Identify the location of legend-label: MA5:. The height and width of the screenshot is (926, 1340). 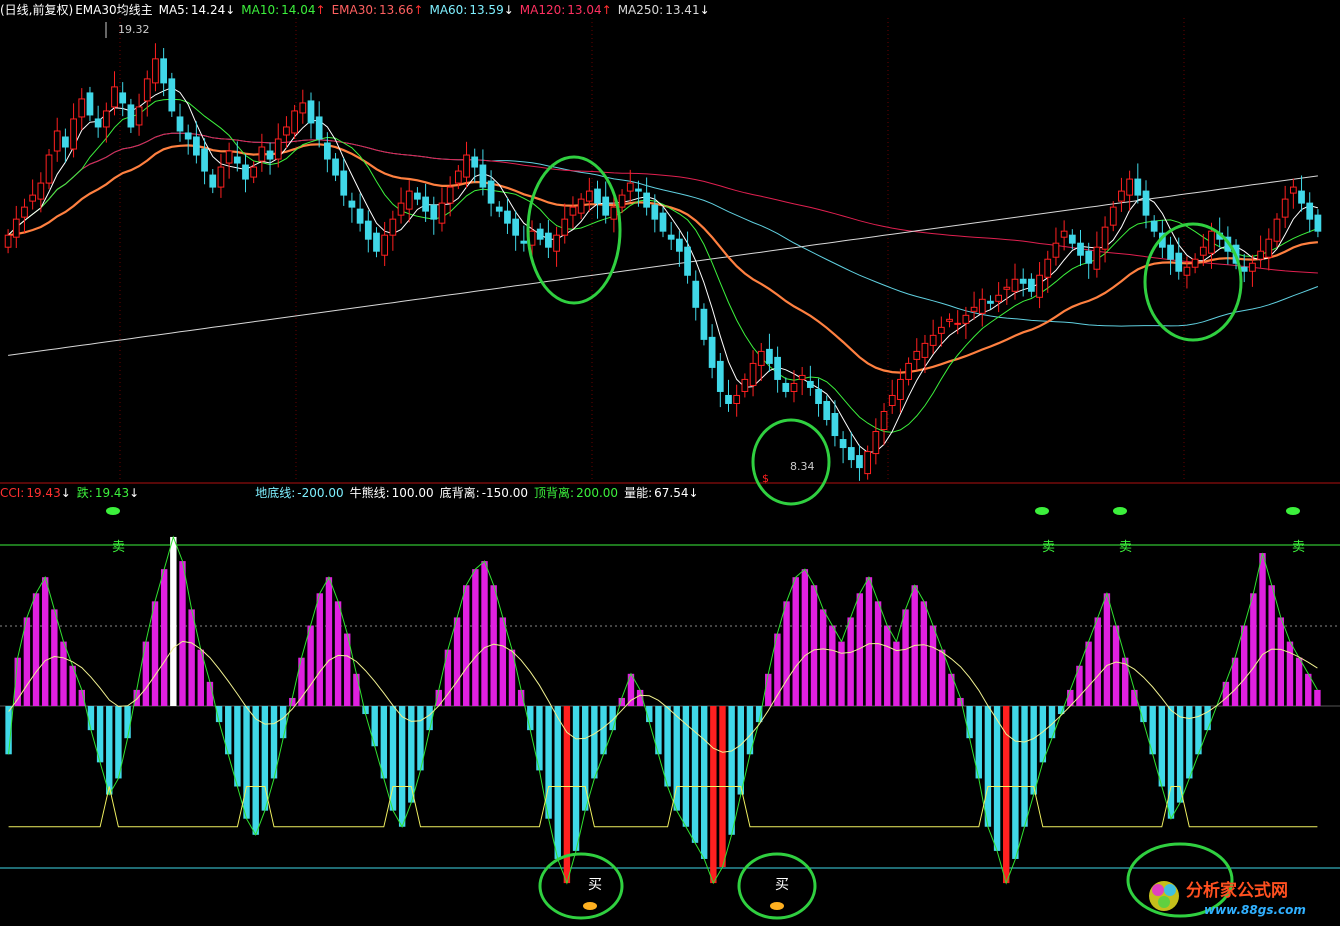
(173, 10).